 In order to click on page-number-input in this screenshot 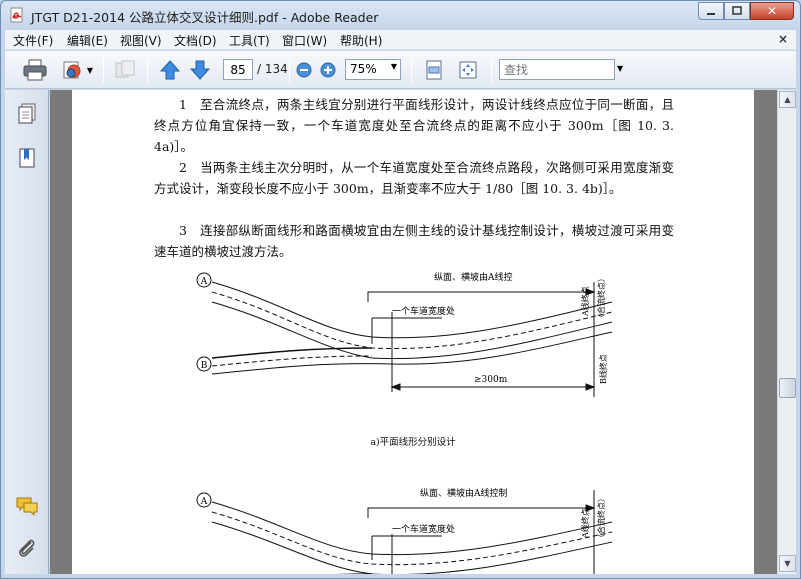, I will do `click(238, 69)`.